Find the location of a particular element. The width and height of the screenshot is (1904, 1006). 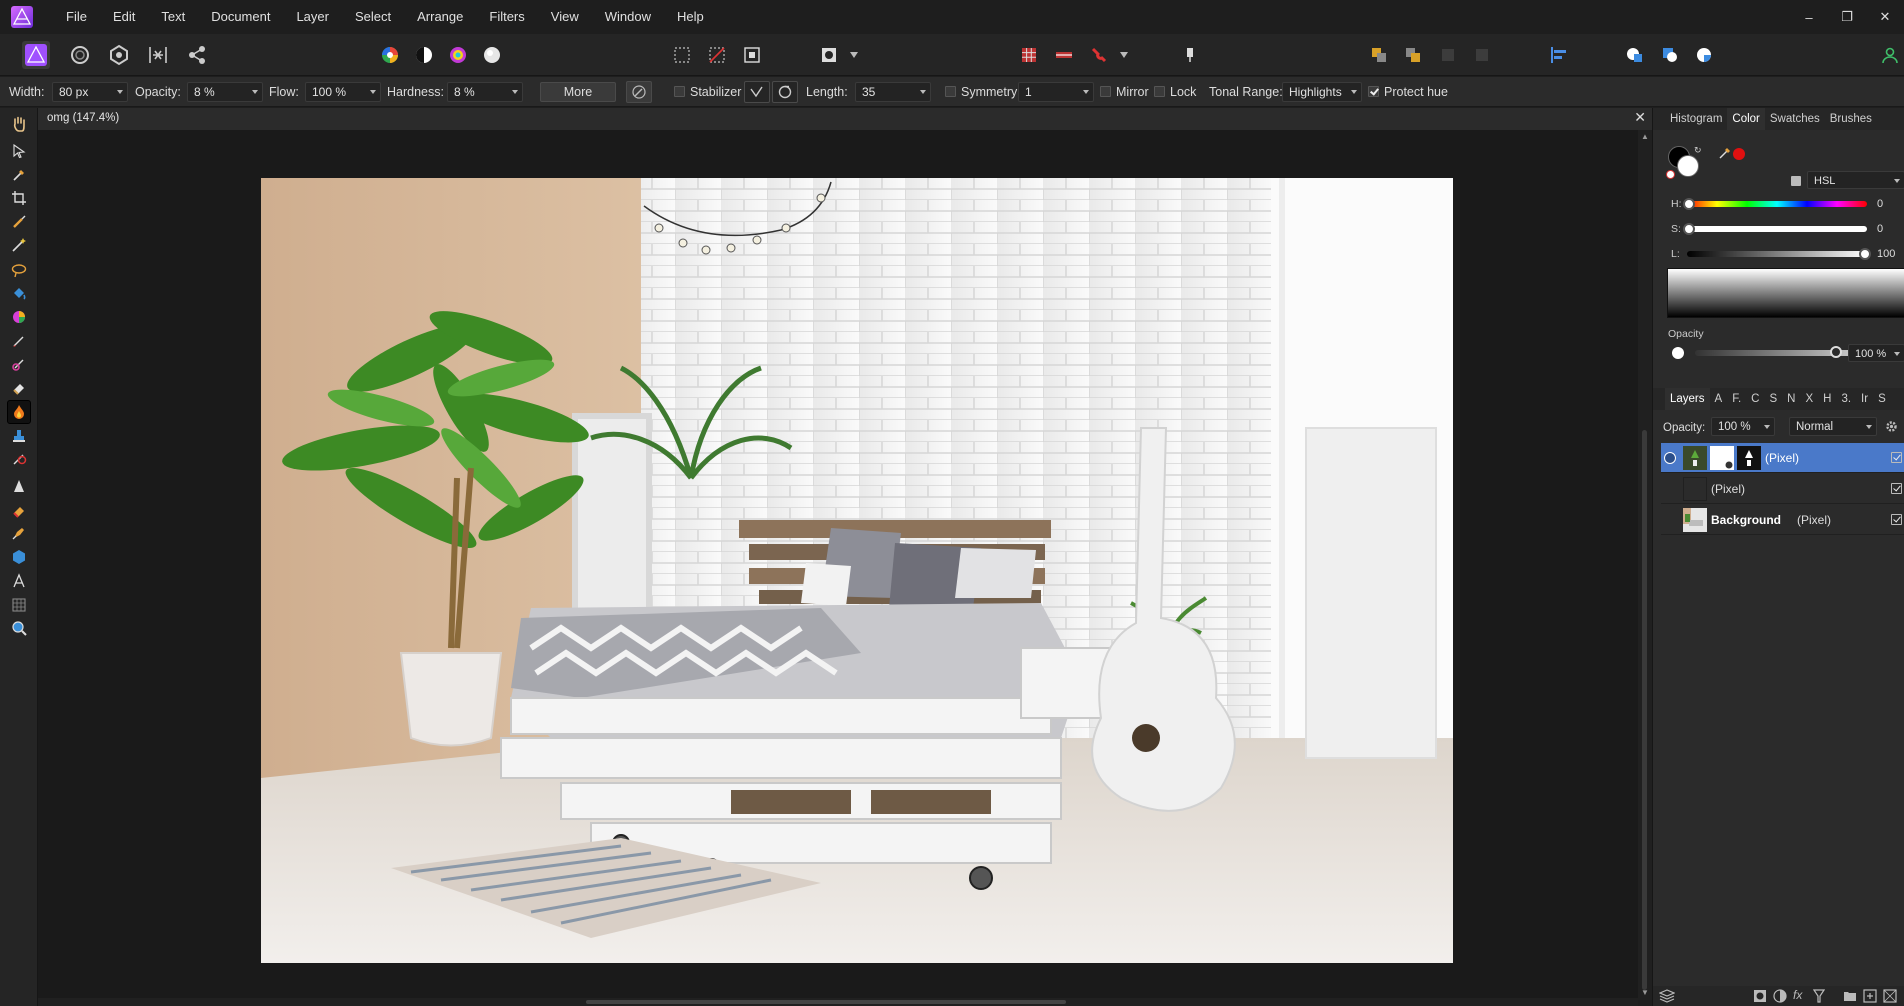

subtract-selection-button is located at coordinates (1670, 55).